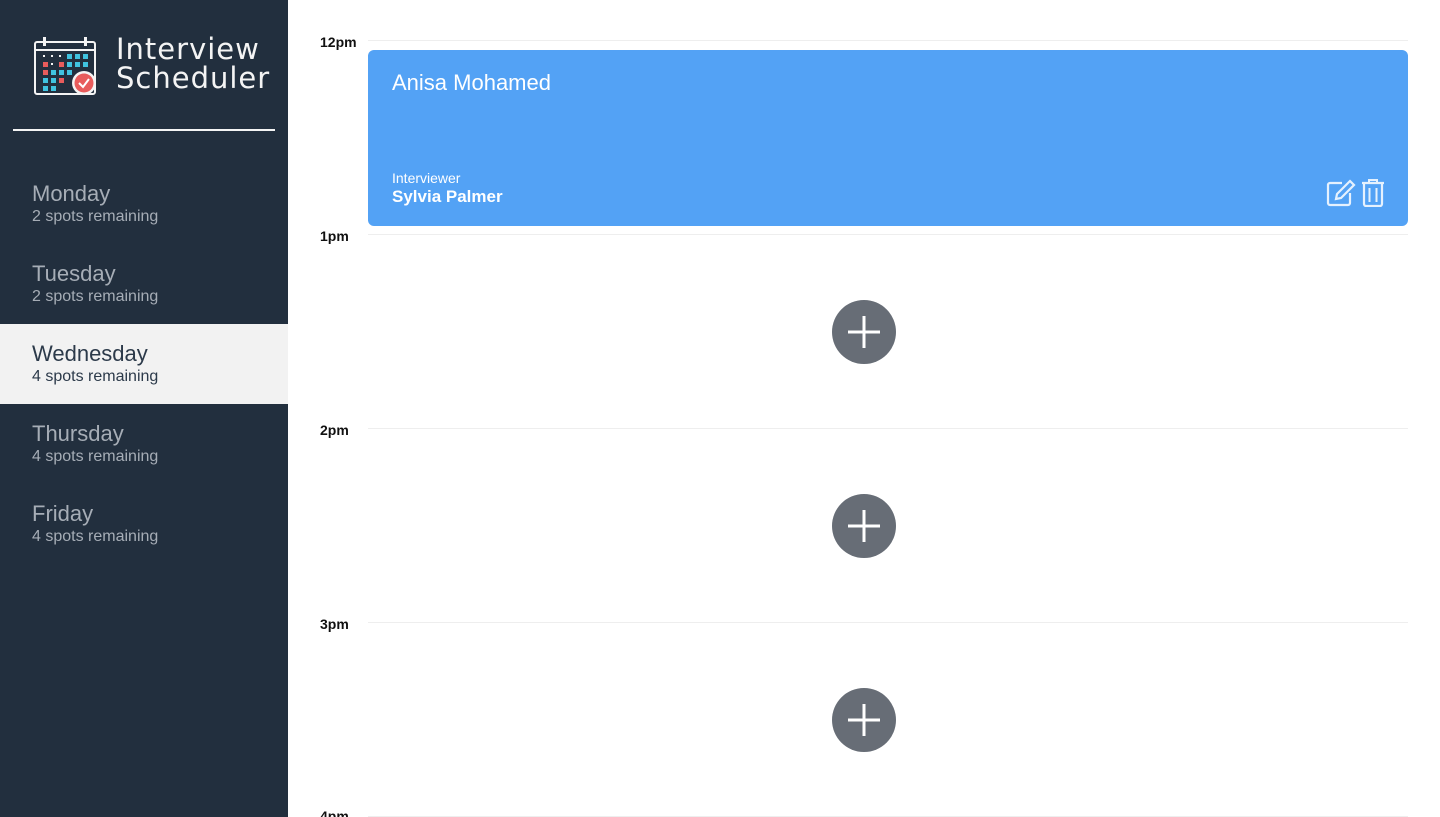 This screenshot has height=817, width=1440. I want to click on app-title-line2: Scheduler, so click(193, 78).